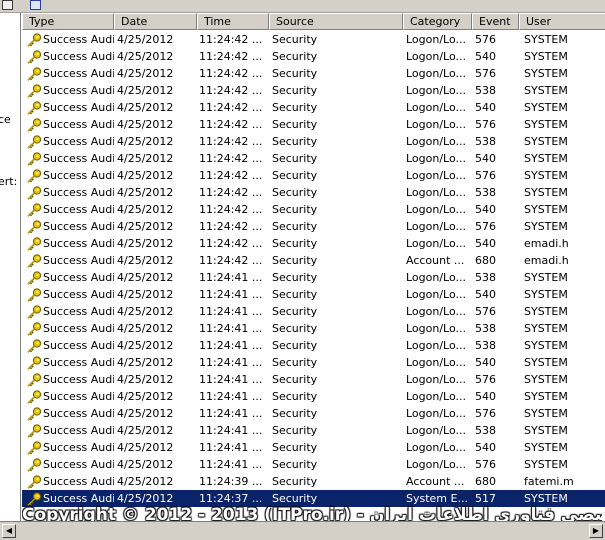 The image size is (605, 540). What do you see at coordinates (302, 530) in the screenshot?
I see `horizontal-scrollbar: ◀ ▶` at bounding box center [302, 530].